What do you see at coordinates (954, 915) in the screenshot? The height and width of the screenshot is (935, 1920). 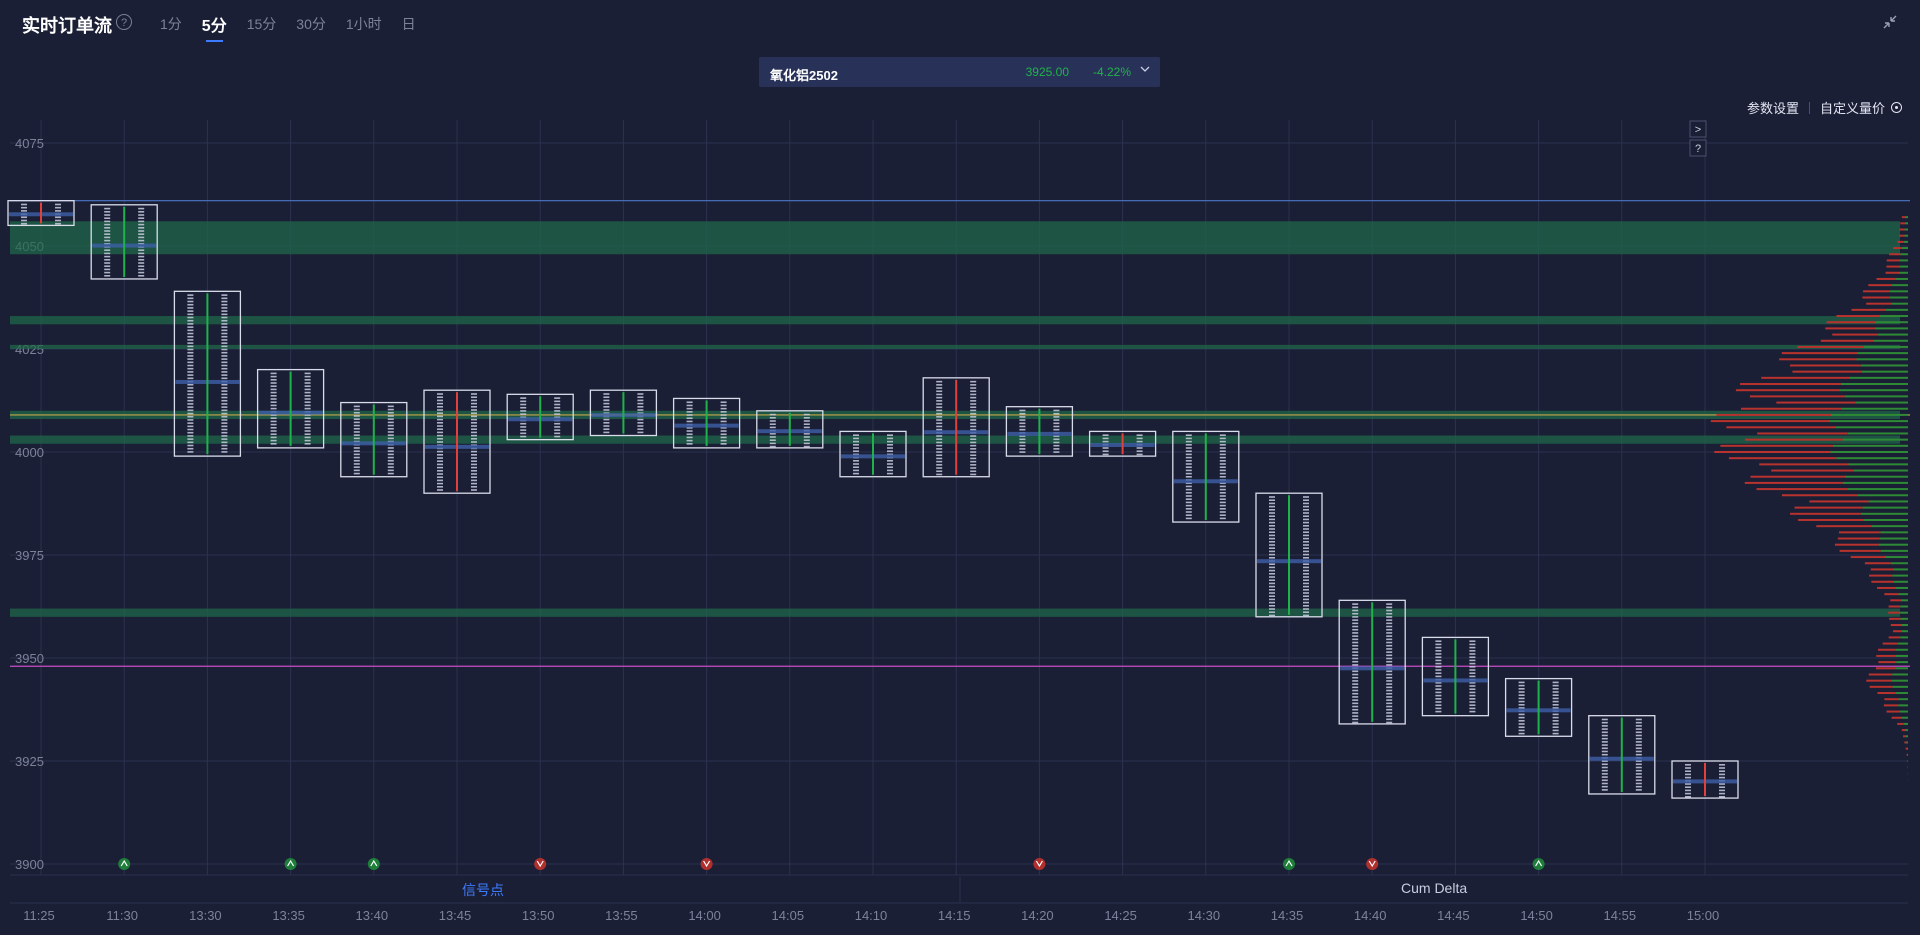 I see `x-tick-label: 14:15` at bounding box center [954, 915].